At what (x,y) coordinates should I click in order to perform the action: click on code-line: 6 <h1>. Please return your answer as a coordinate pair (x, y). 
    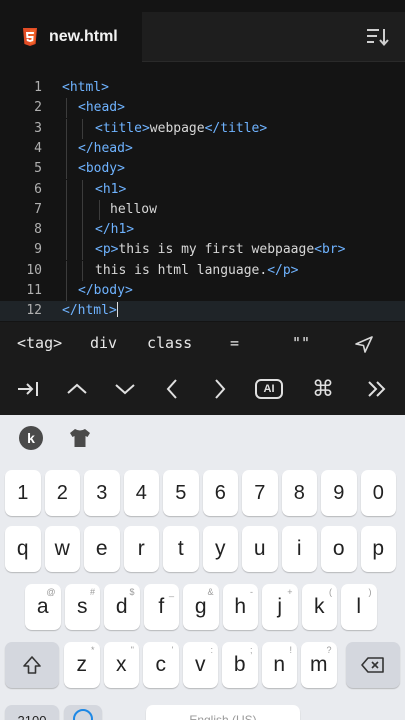
    Looking at the image, I should click on (202, 189).